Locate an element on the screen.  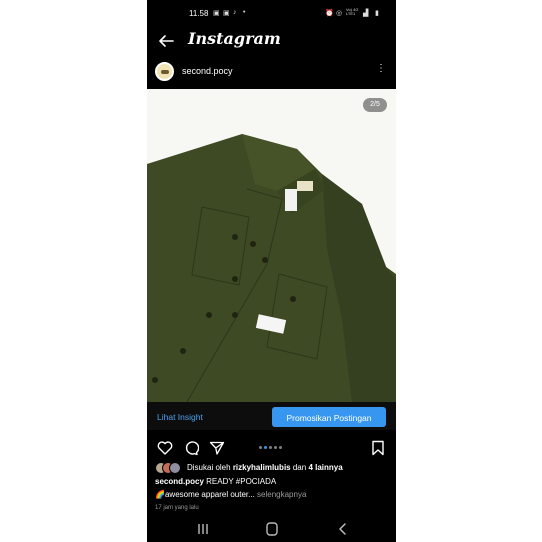
system-nav-bar is located at coordinates (271, 529).